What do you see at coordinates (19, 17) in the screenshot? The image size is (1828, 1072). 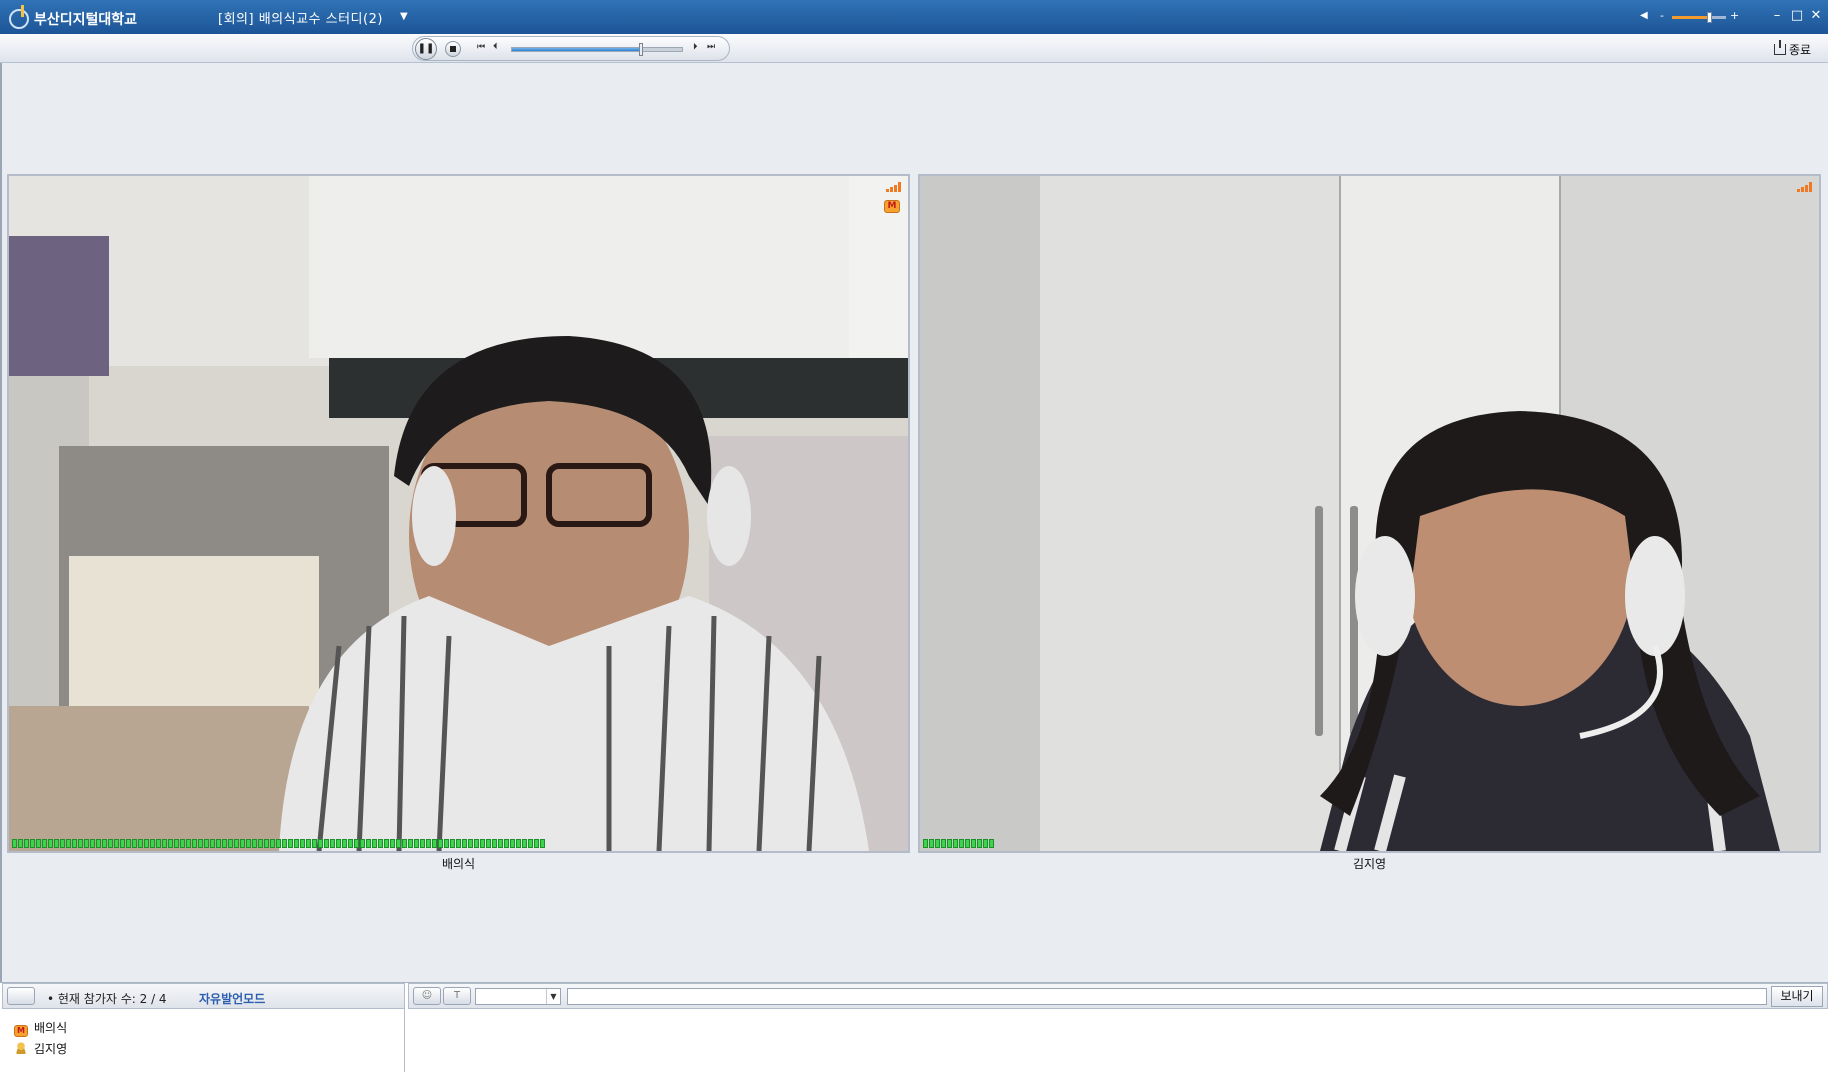 I see `app-logo-icon` at bounding box center [19, 17].